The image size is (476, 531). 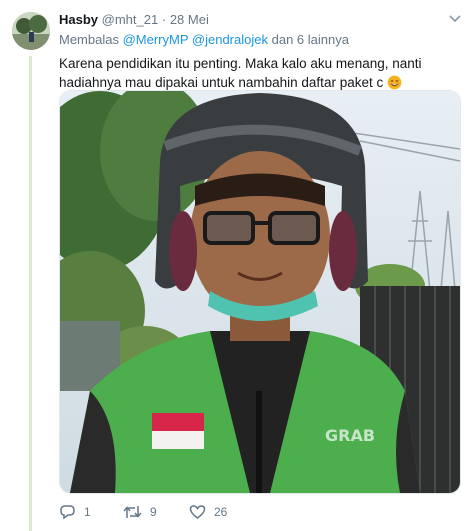 I want to click on avatar-image, so click(x=31, y=31).